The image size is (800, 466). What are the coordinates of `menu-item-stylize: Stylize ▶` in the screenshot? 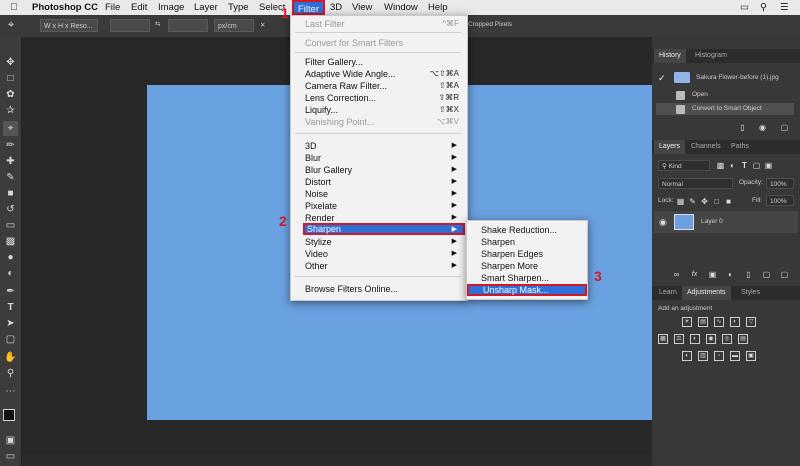 It's located at (378, 242).